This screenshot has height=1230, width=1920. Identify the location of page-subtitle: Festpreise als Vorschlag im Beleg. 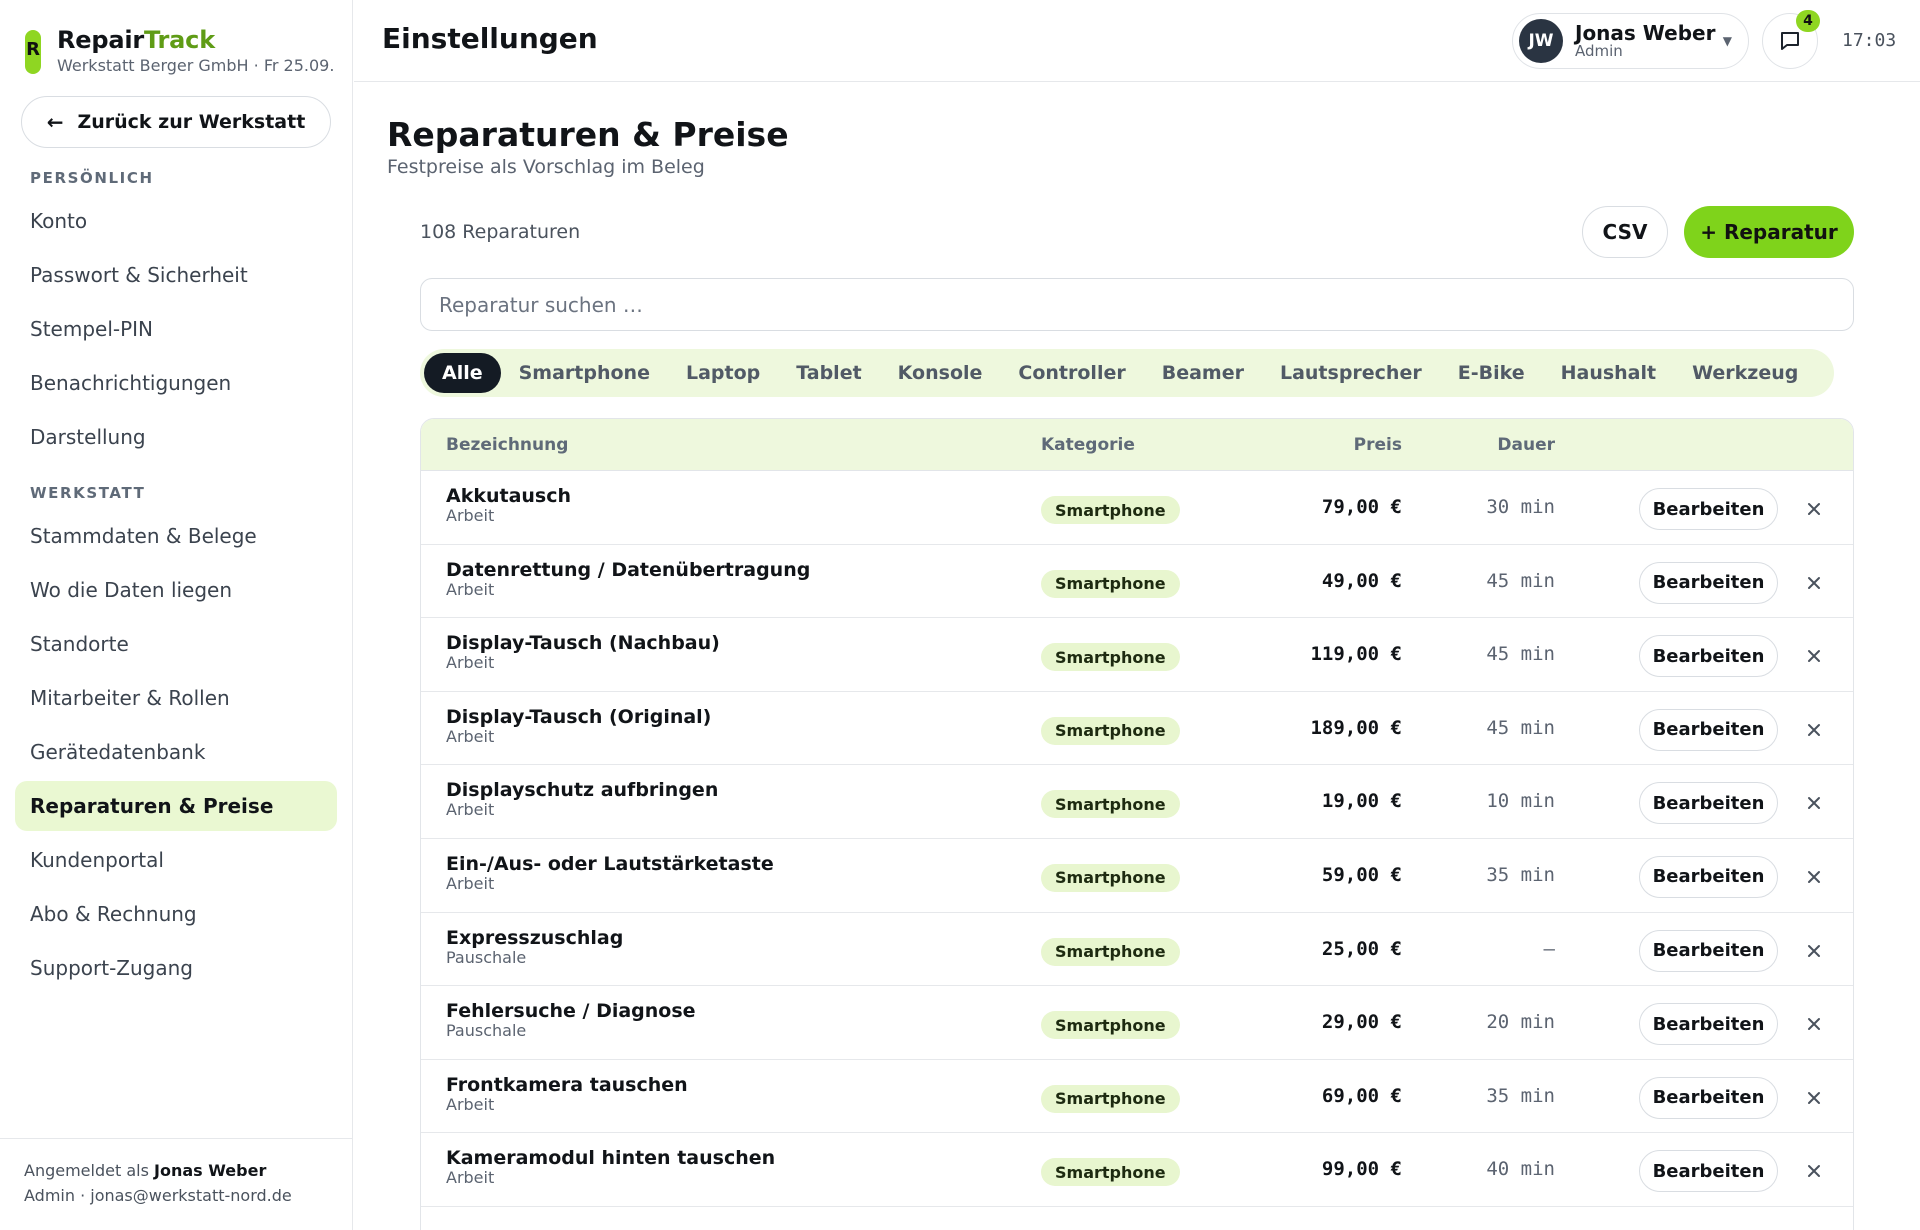
(546, 167).